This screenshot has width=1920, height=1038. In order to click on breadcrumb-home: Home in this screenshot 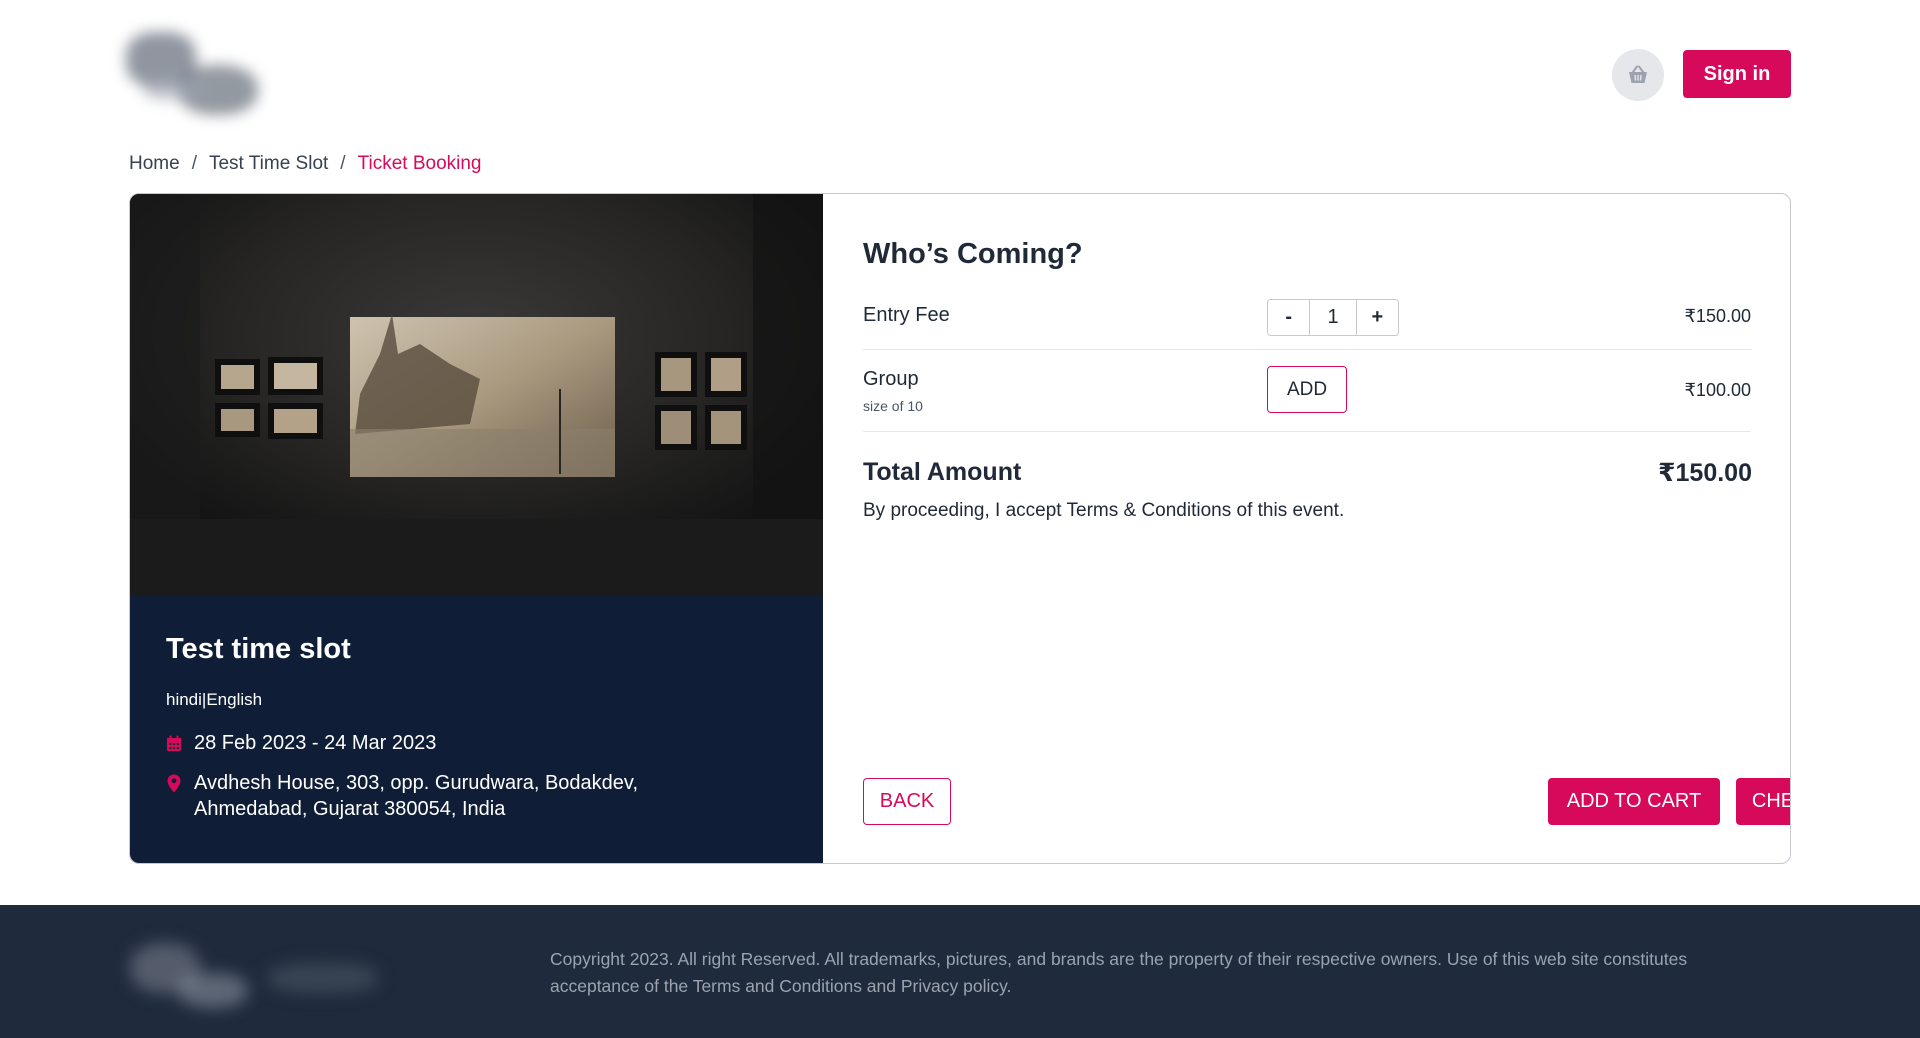, I will do `click(154, 164)`.